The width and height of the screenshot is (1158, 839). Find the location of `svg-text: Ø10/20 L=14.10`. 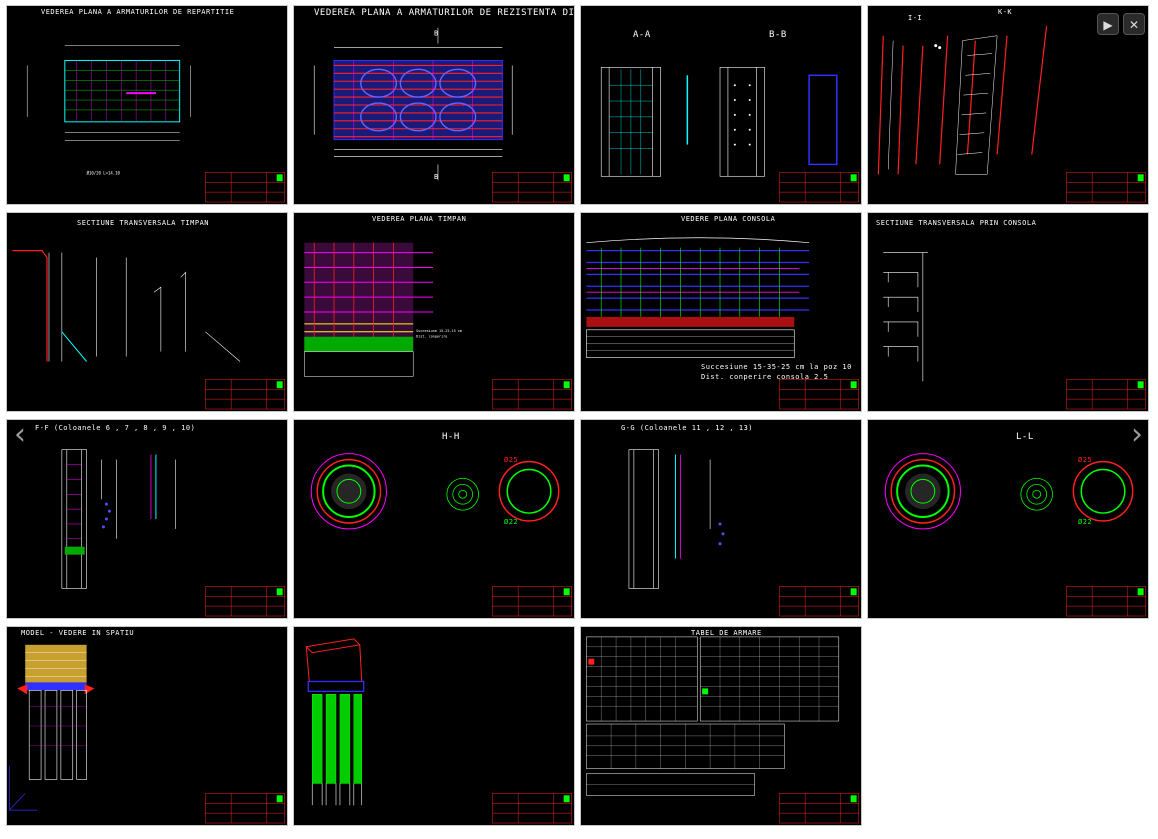

svg-text: Ø10/20 L=14.10 is located at coordinates (104, 172).